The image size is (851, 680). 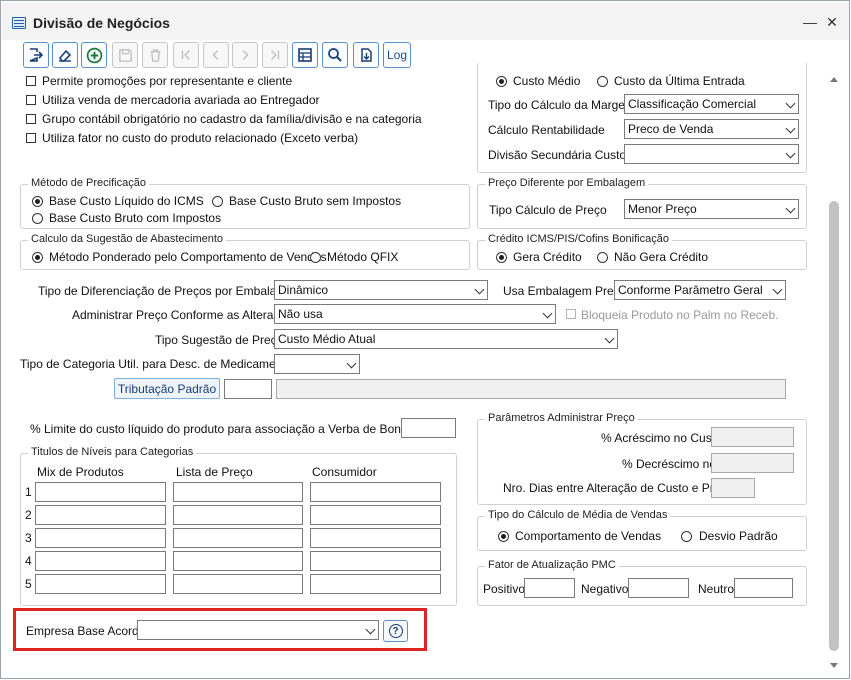 What do you see at coordinates (37, 218) in the screenshot?
I see `radio-base-custo-bruto-com` at bounding box center [37, 218].